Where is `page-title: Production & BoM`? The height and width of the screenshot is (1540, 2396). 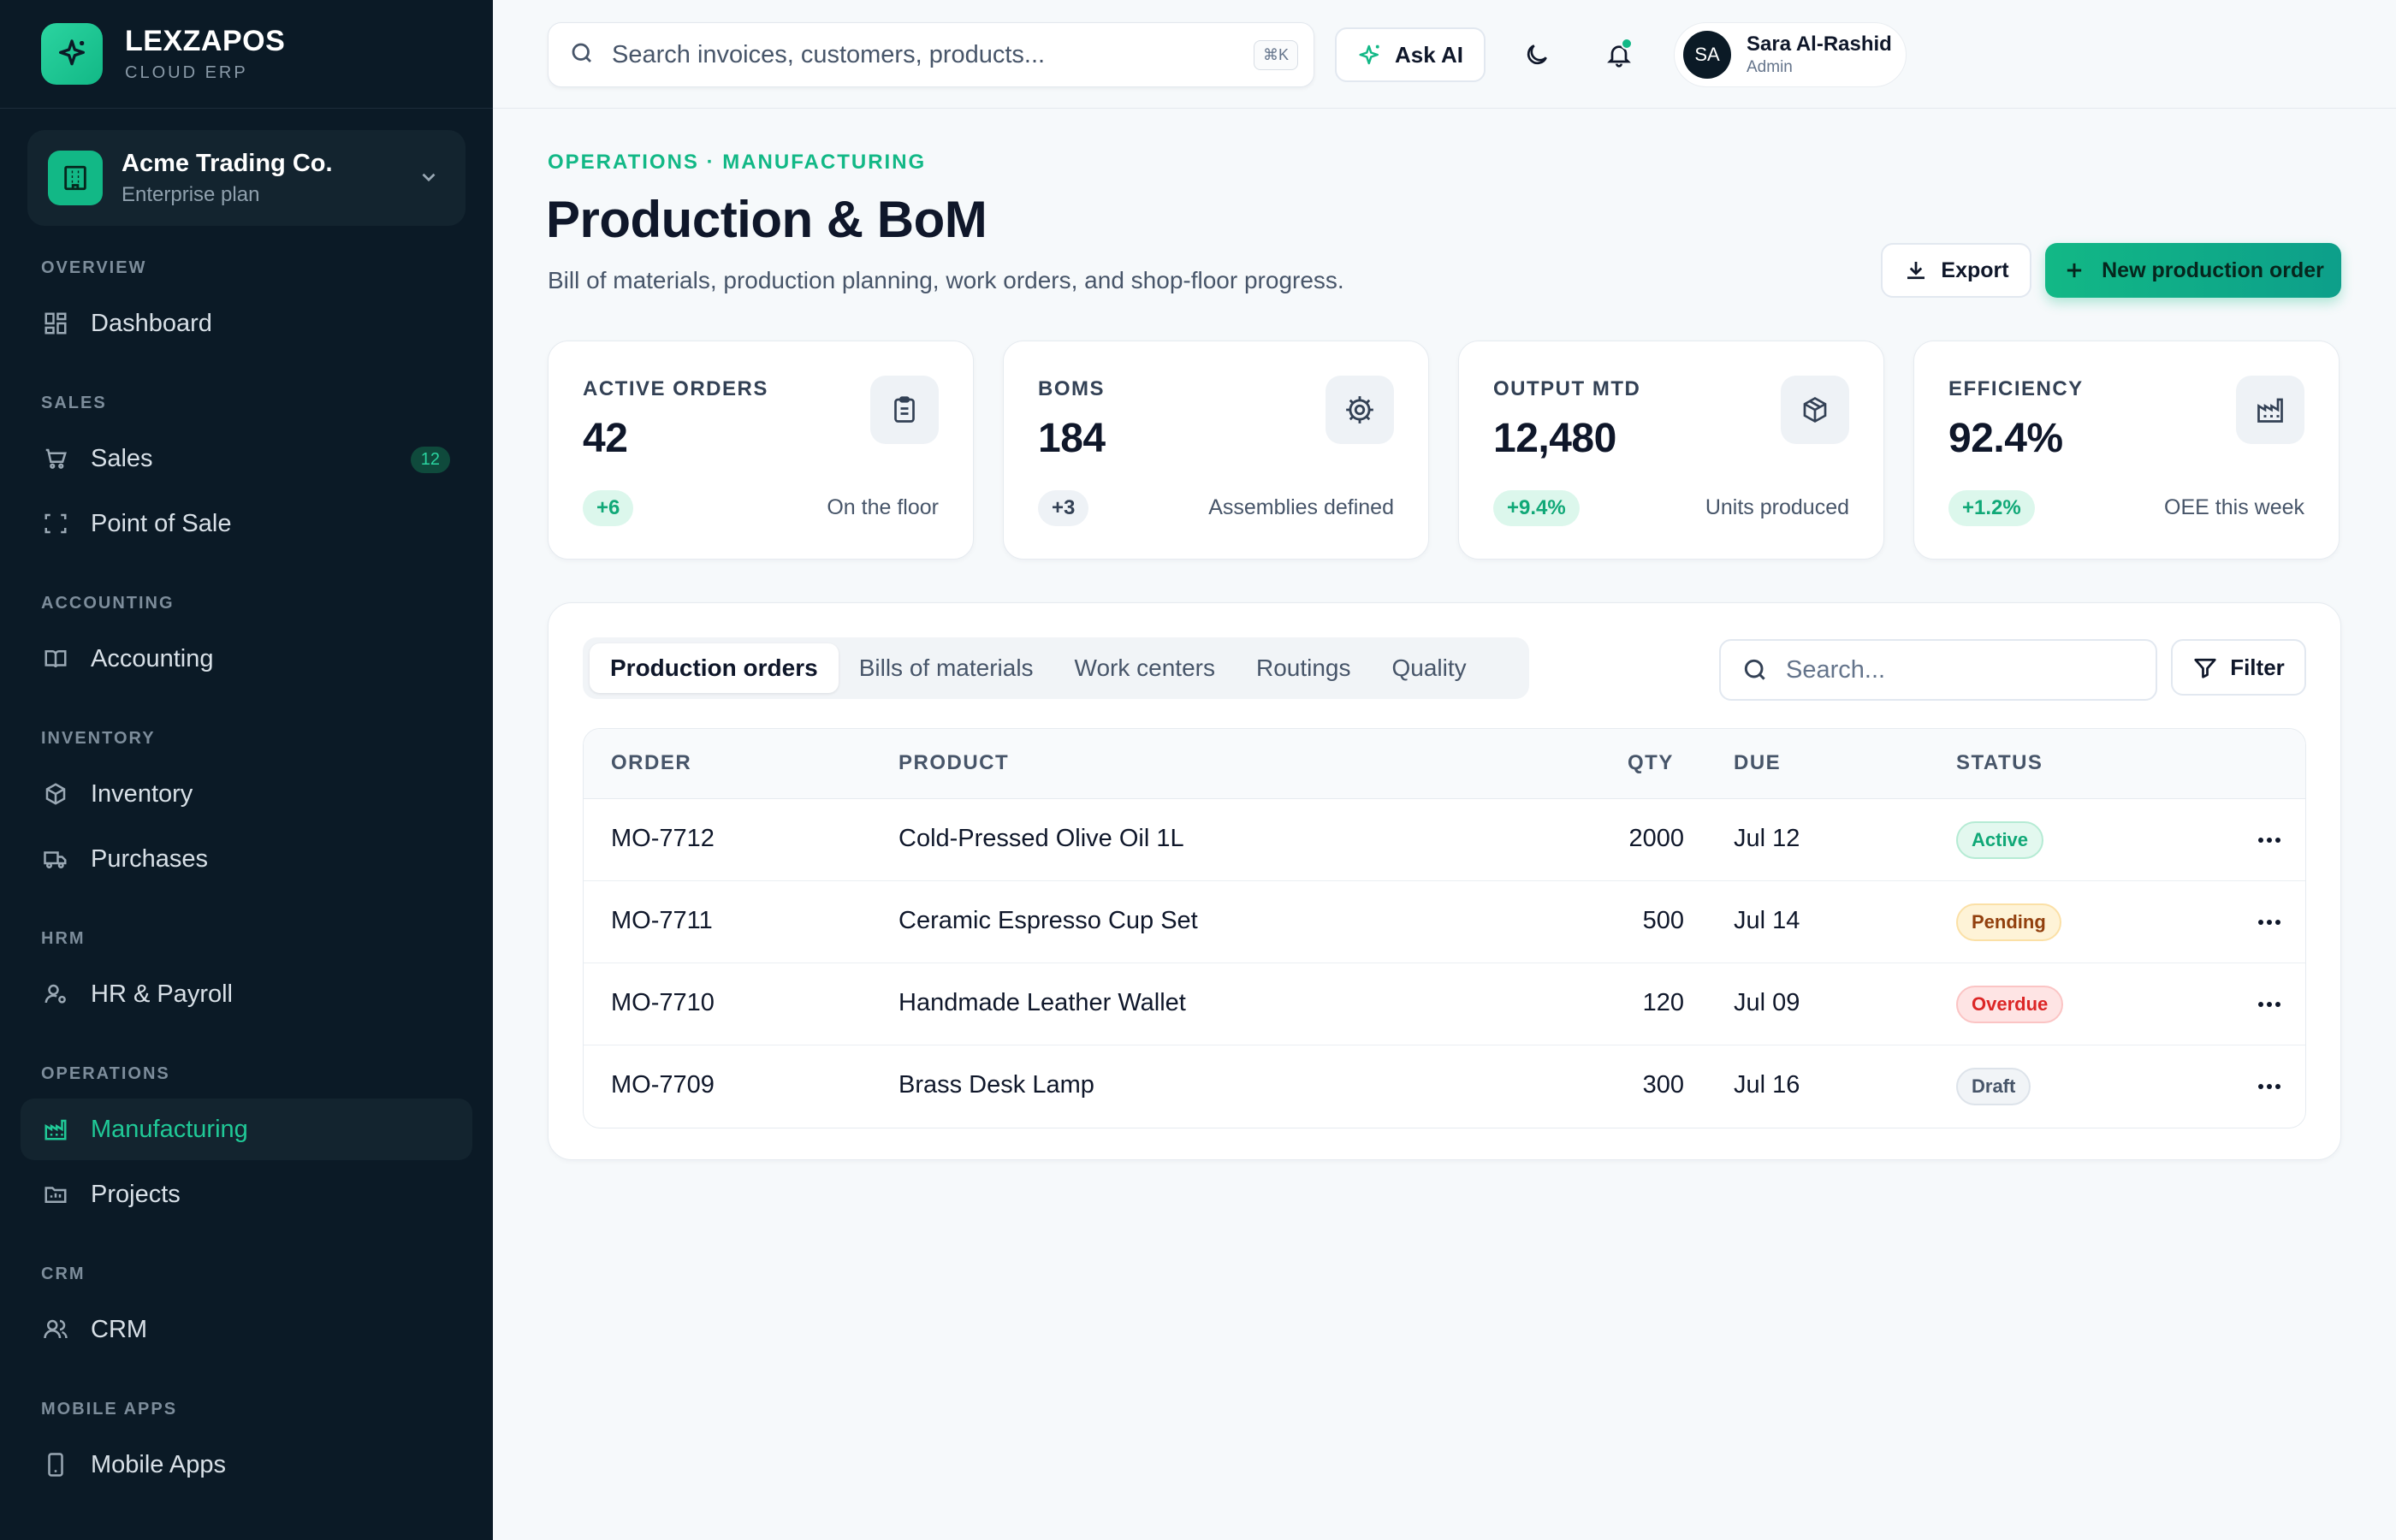 page-title: Production & BoM is located at coordinates (767, 219).